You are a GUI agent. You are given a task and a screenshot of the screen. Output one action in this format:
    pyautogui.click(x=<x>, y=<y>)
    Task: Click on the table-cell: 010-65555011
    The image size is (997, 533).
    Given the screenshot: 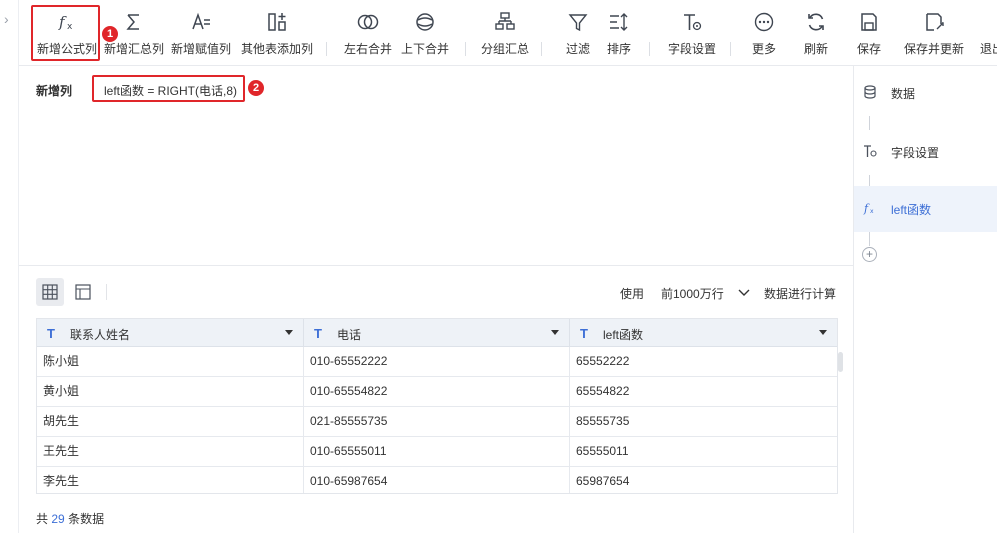 What is the action you would take?
    pyautogui.click(x=437, y=452)
    